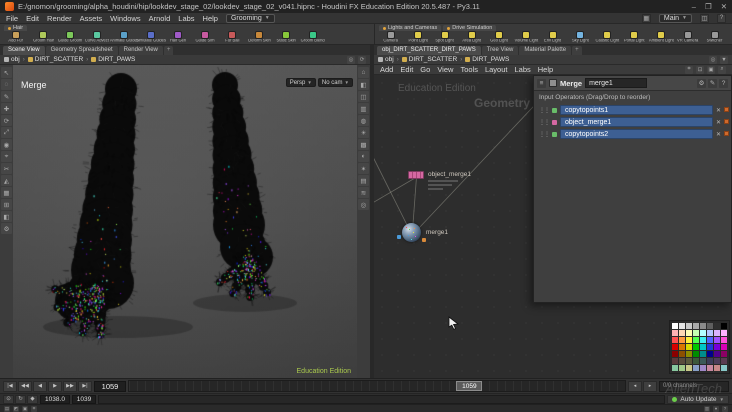 The height and width of the screenshot is (412, 732). Describe the element at coordinates (6, 96) in the screenshot. I see `brush-select-icon: ✎` at that location.